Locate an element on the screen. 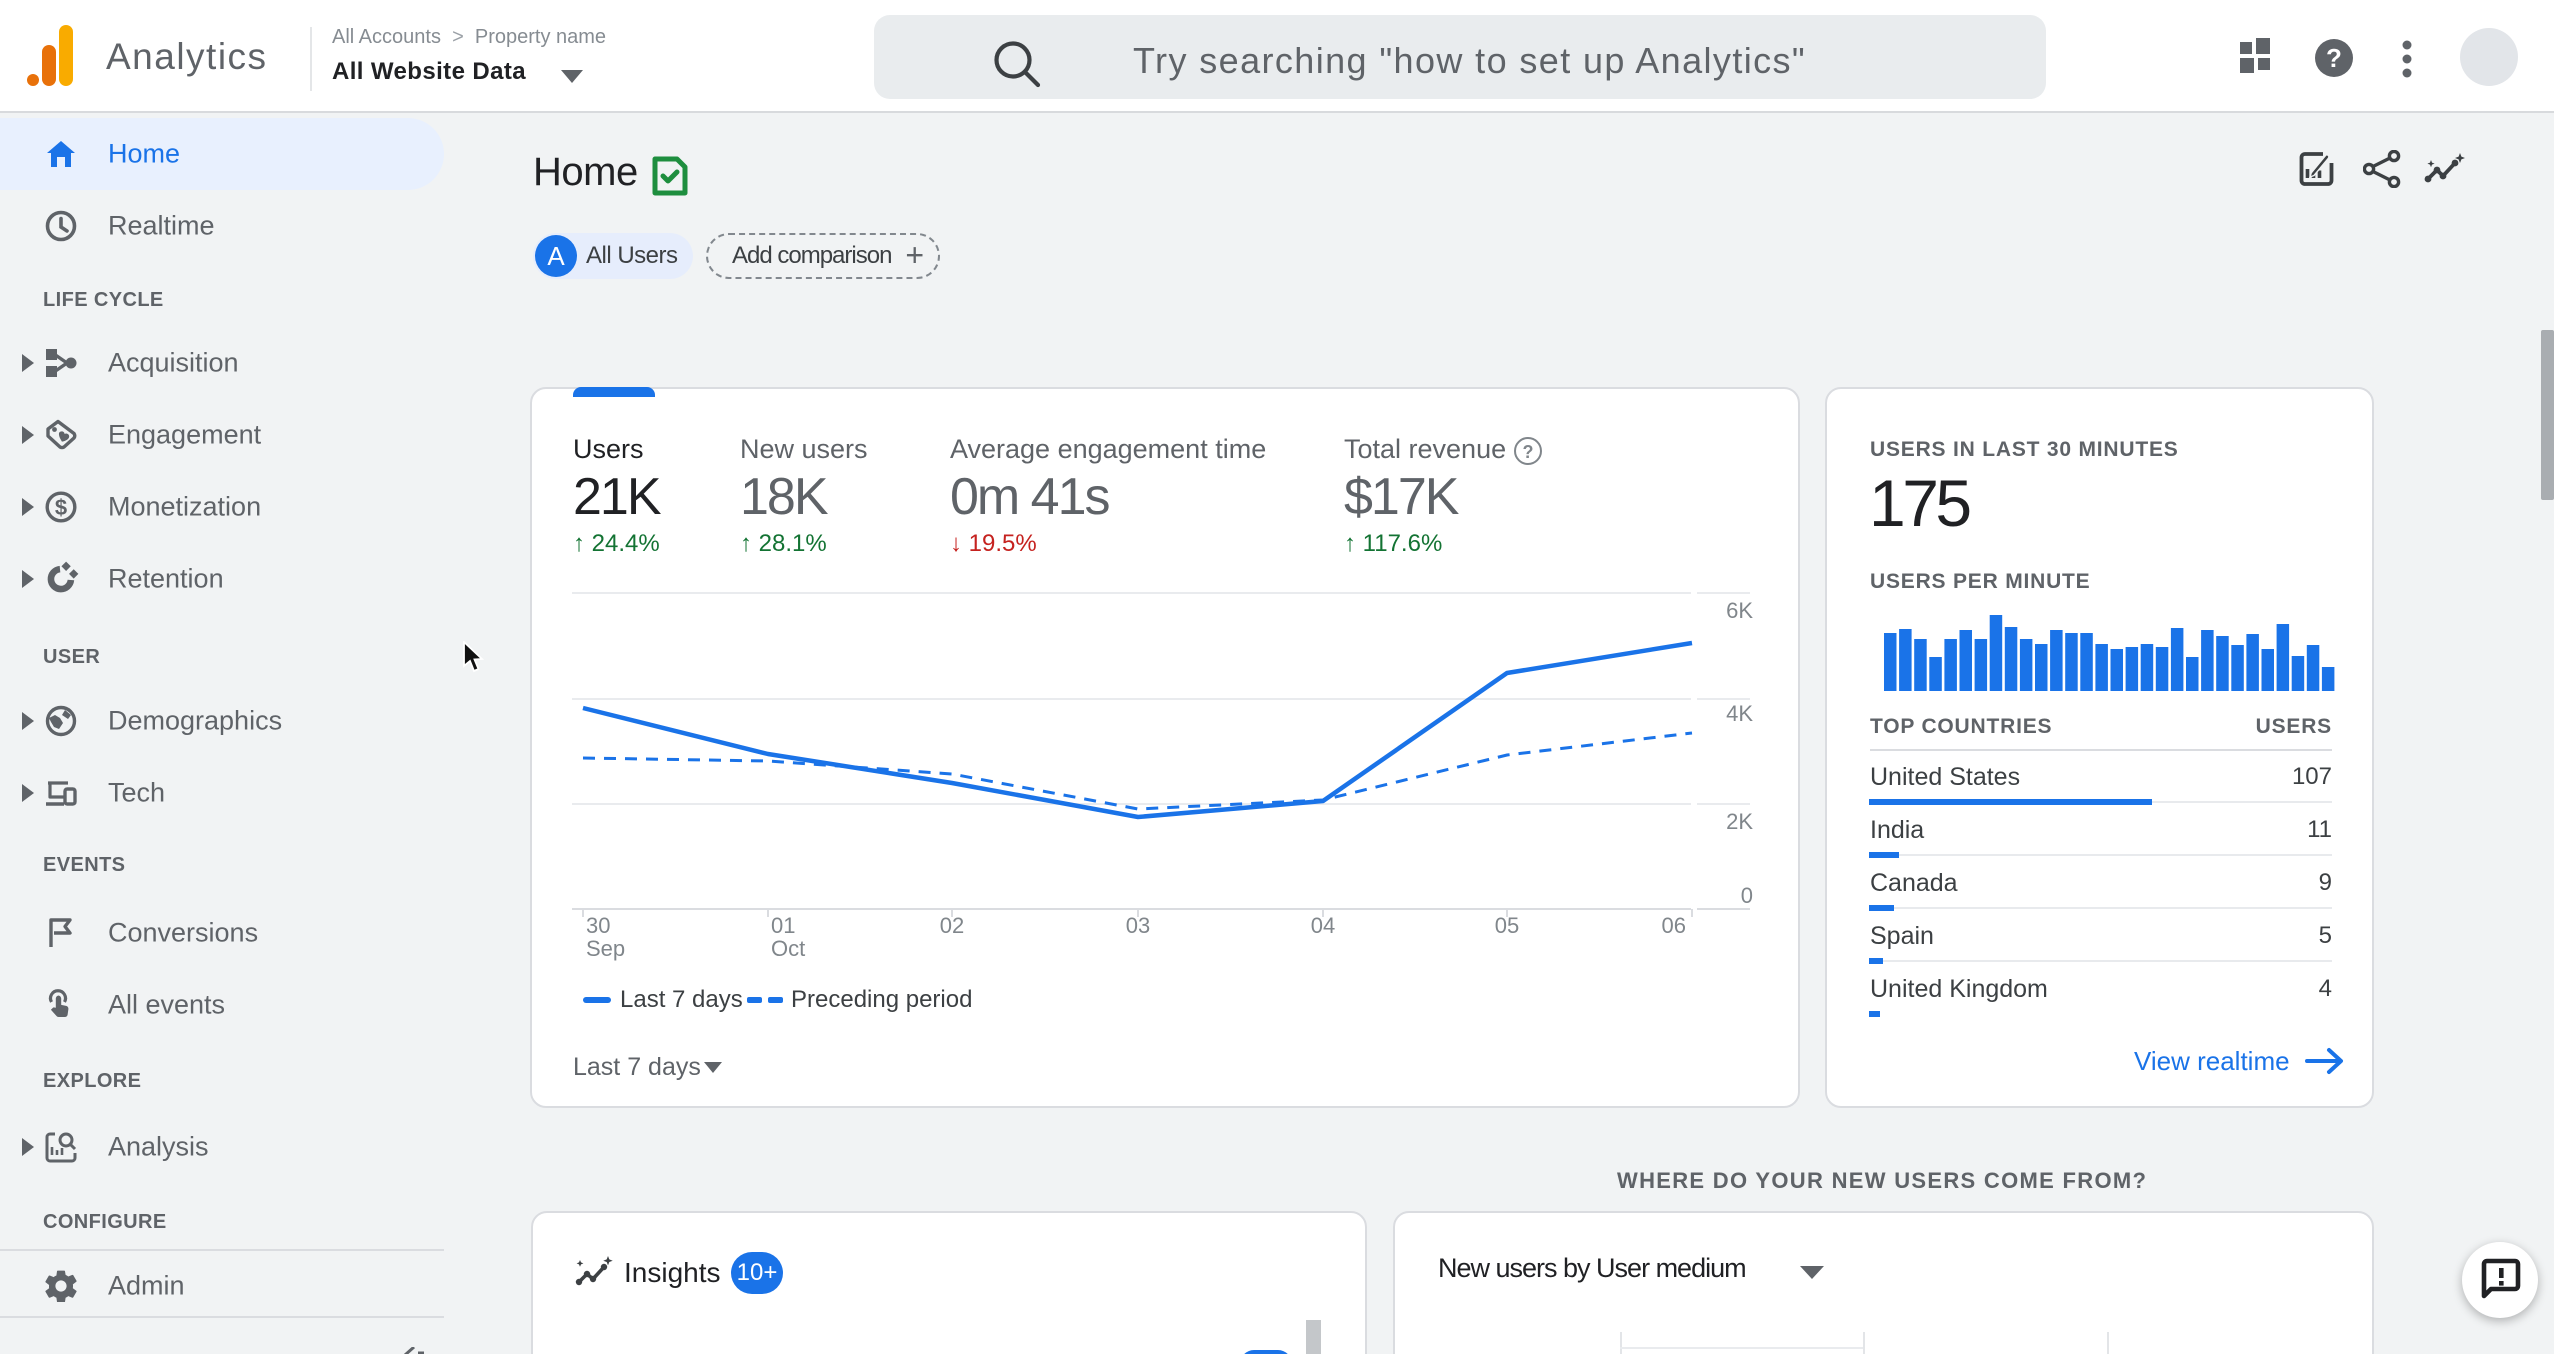 This screenshot has height=1354, width=2554. svg-text: 05 is located at coordinates (1507, 925).